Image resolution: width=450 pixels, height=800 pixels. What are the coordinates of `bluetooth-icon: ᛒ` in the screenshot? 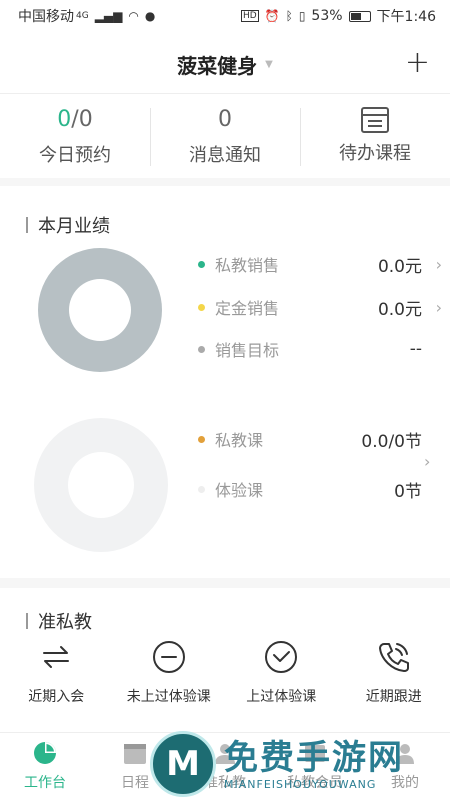 It's located at (289, 16).